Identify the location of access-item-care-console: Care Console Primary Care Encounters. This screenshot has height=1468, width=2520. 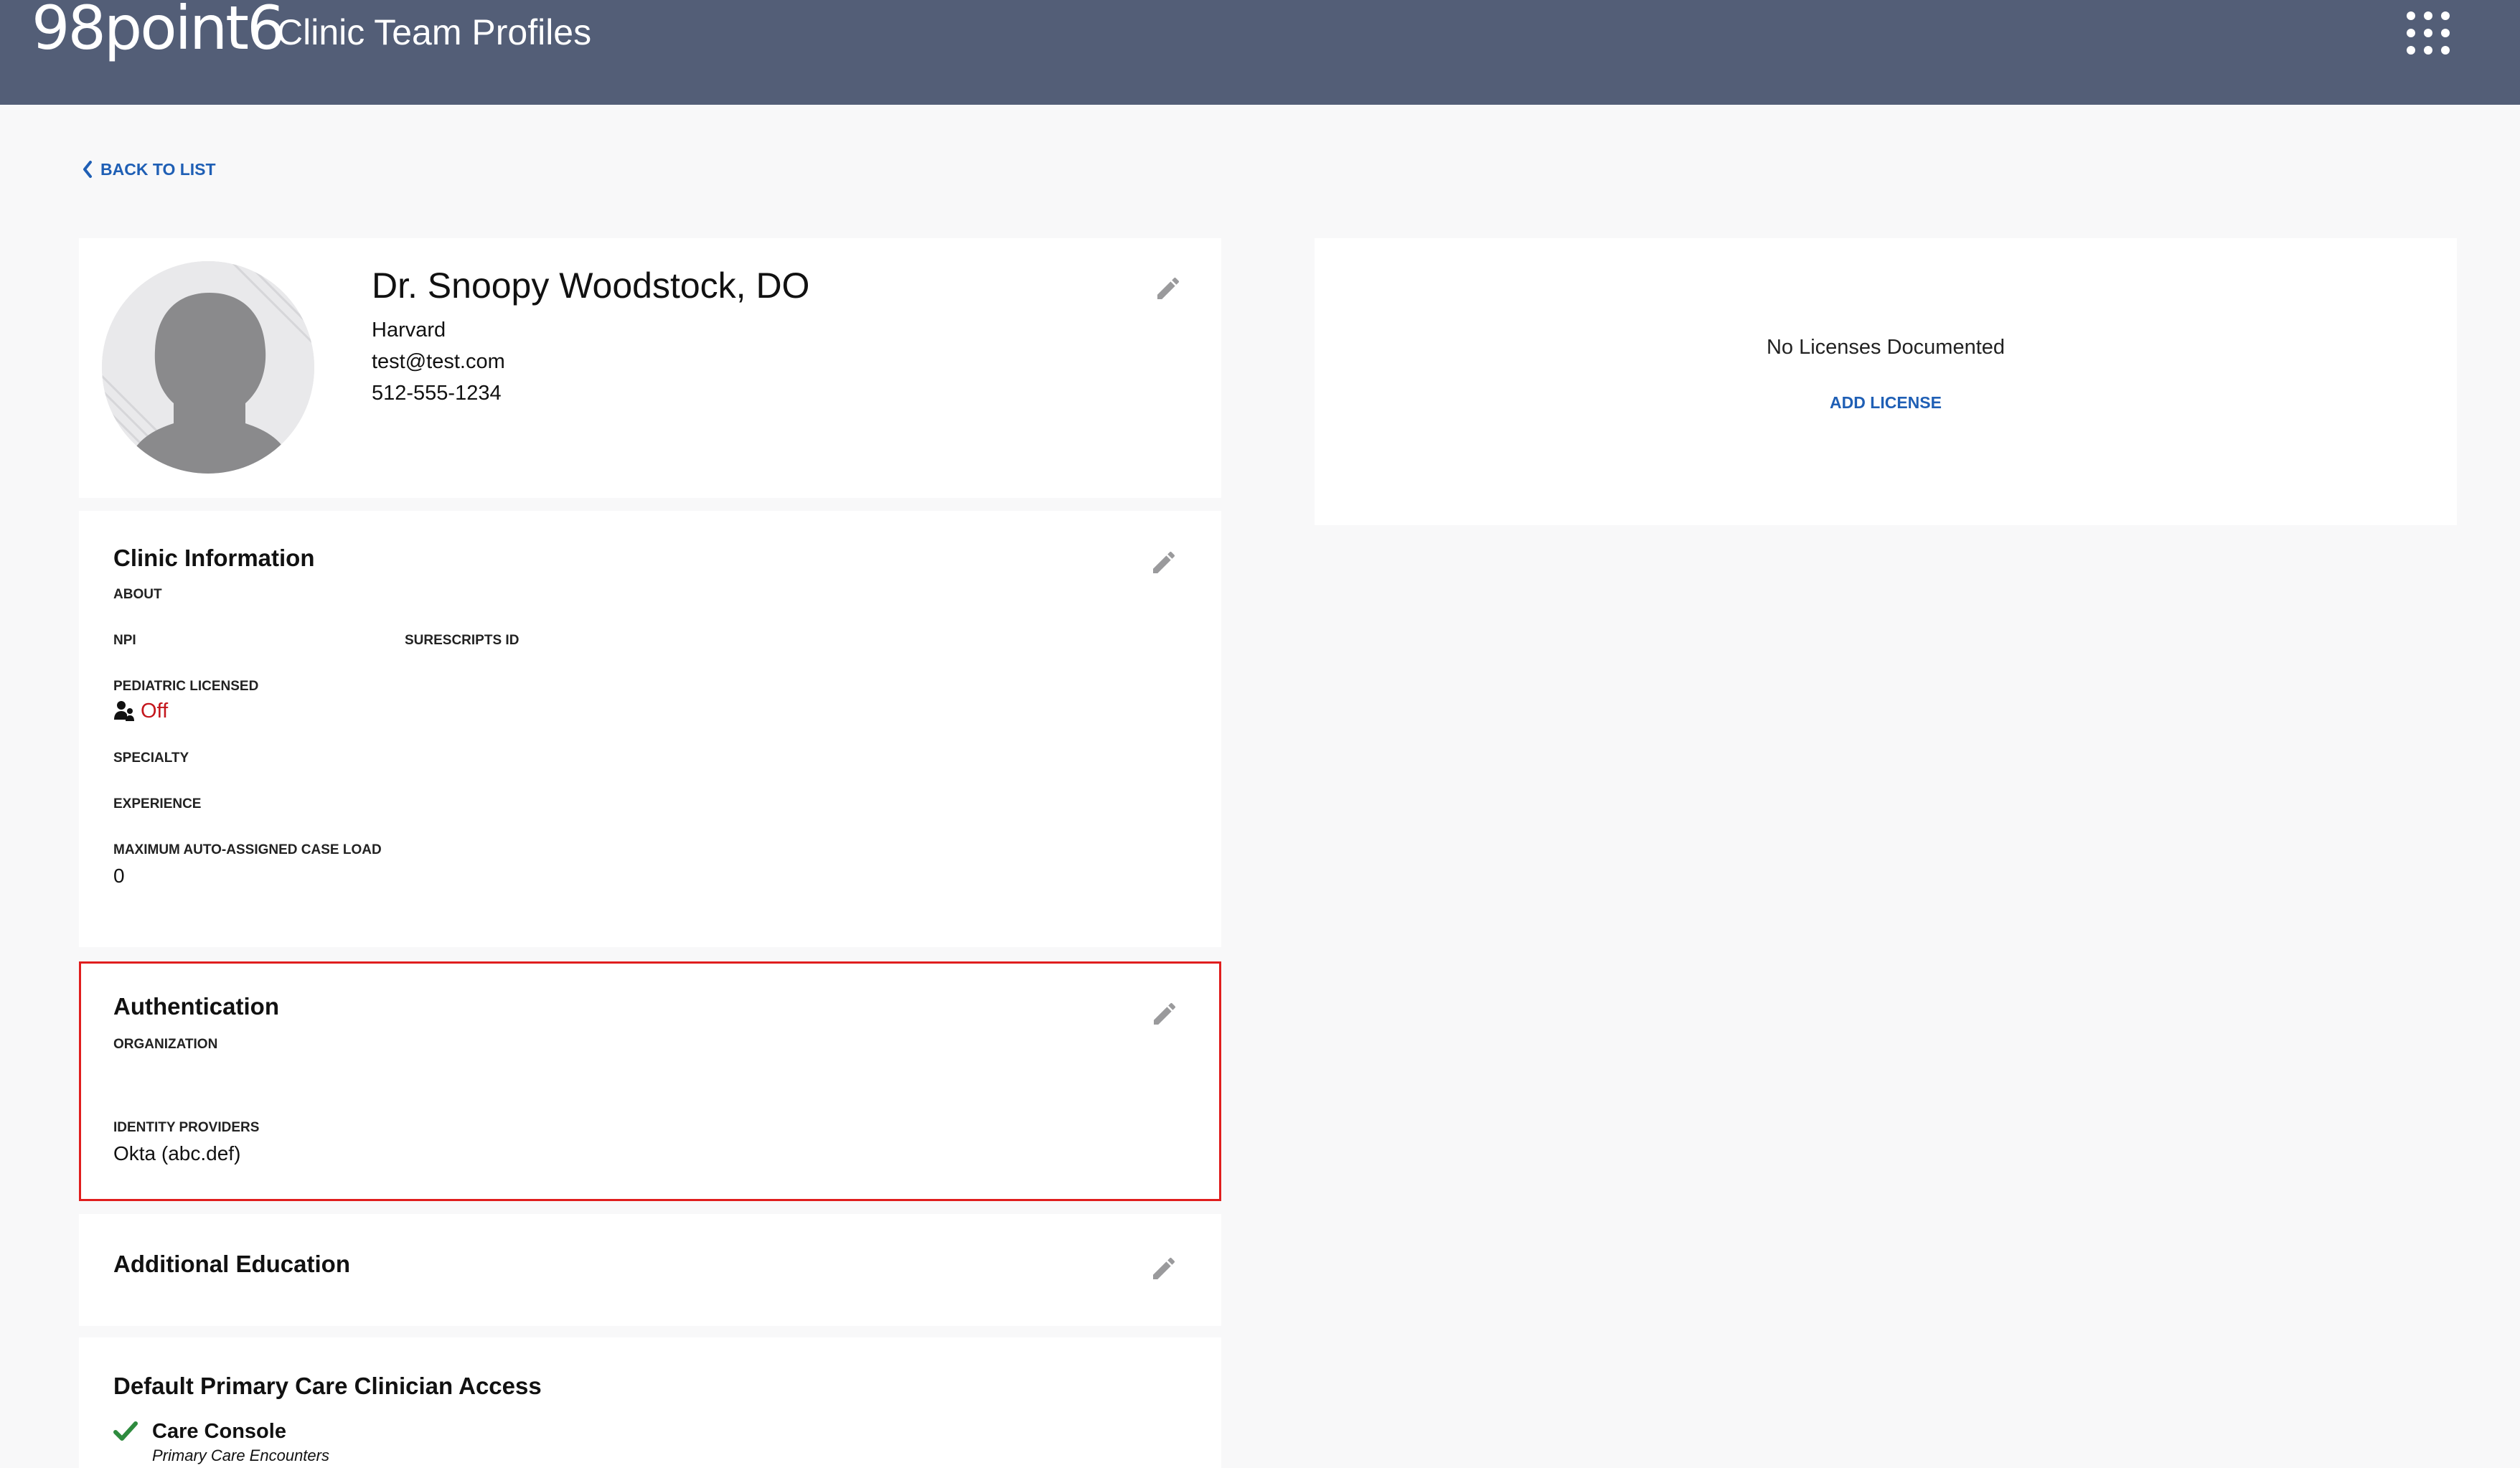
(221, 1442).